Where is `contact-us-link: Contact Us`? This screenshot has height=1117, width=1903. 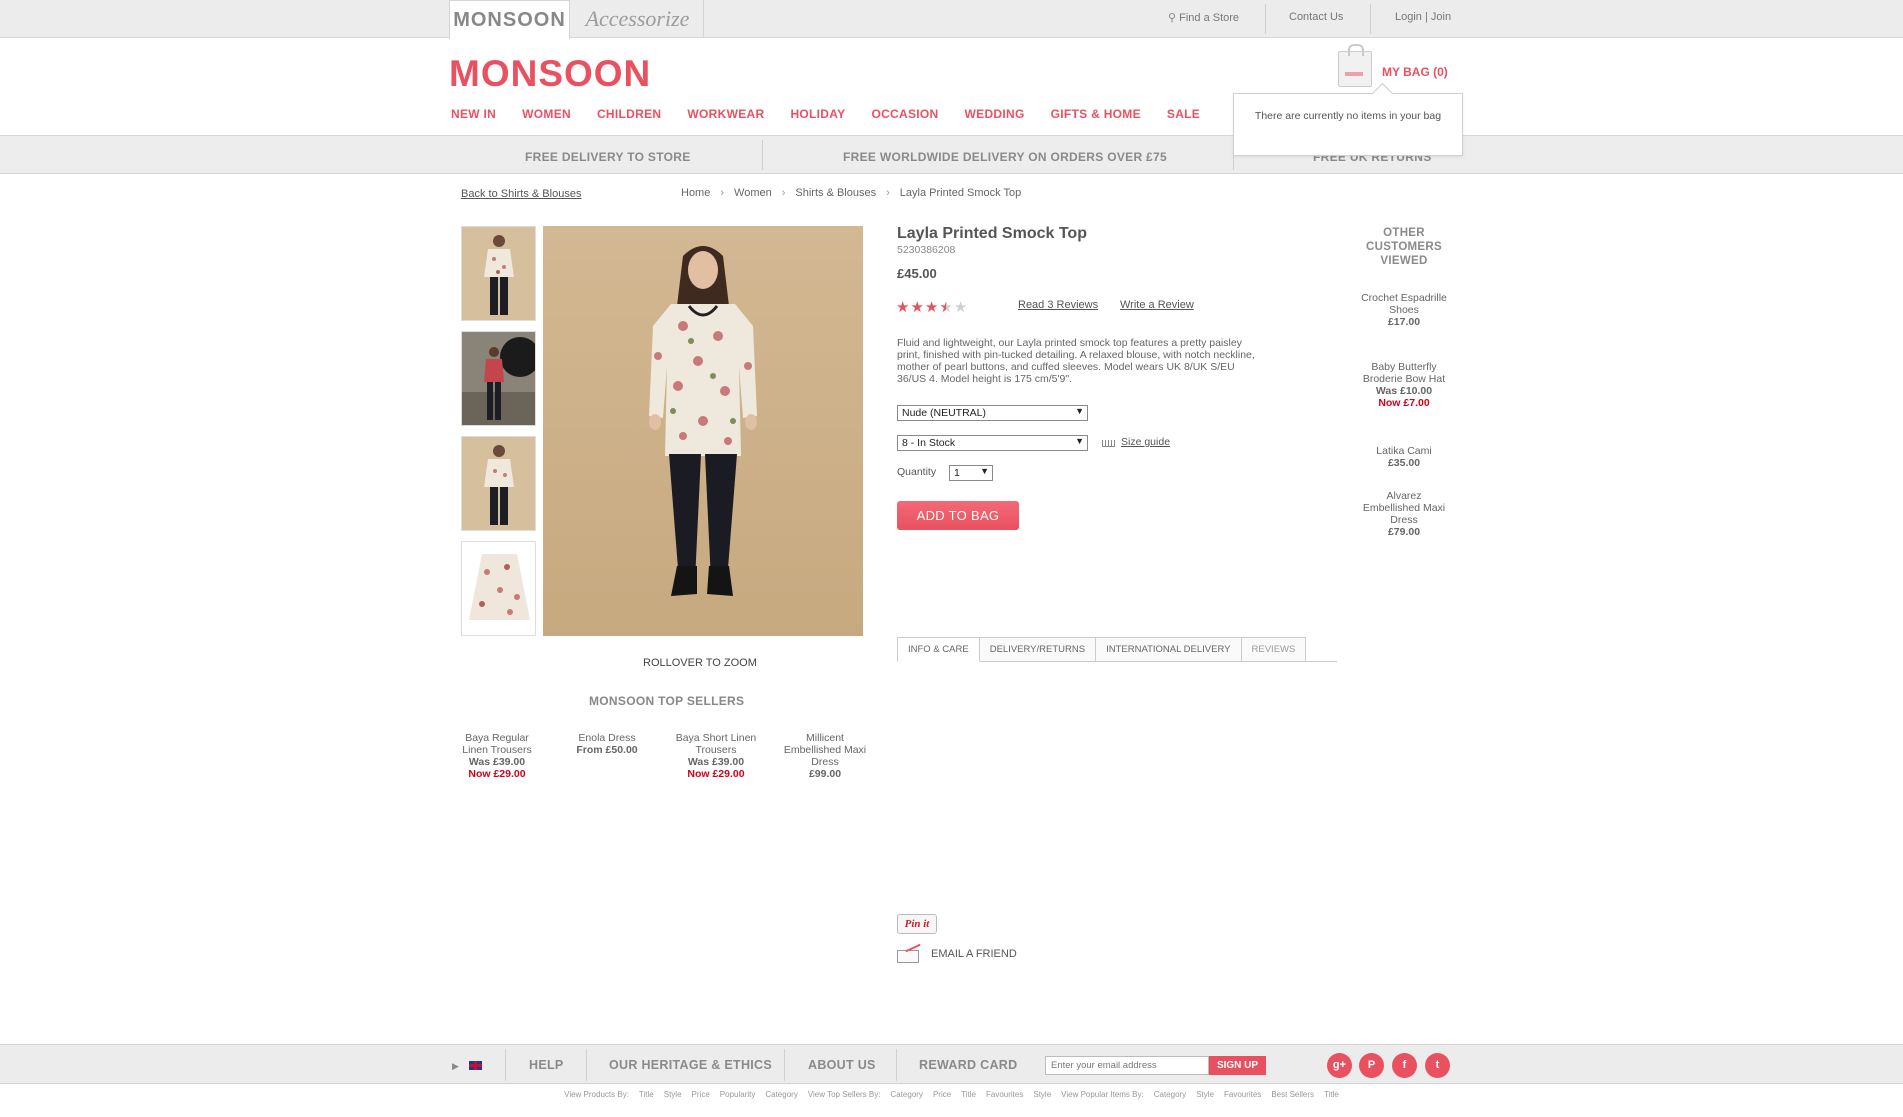 contact-us-link: Contact Us is located at coordinates (1316, 17).